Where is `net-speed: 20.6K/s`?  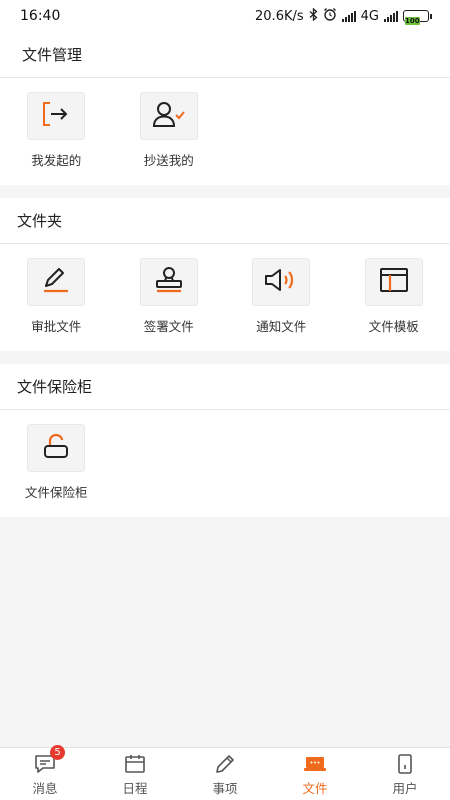 net-speed: 20.6K/s is located at coordinates (279, 16).